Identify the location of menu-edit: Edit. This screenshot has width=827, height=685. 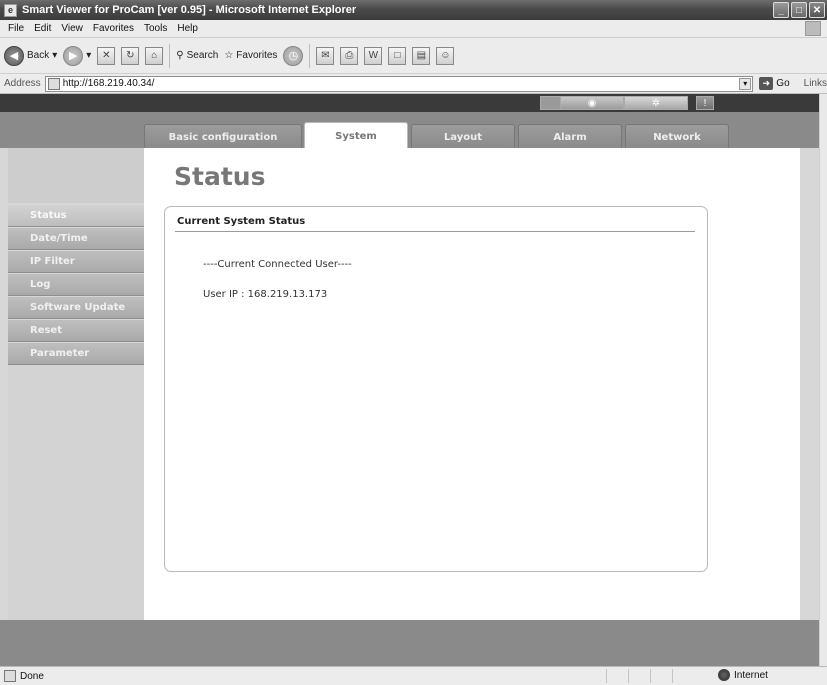
(42, 28).